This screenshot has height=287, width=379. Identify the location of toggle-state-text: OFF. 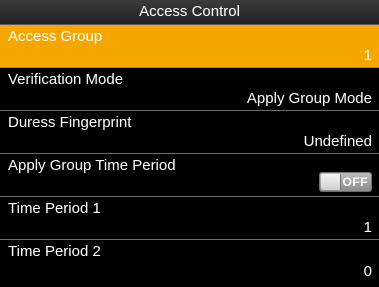
(355, 182).